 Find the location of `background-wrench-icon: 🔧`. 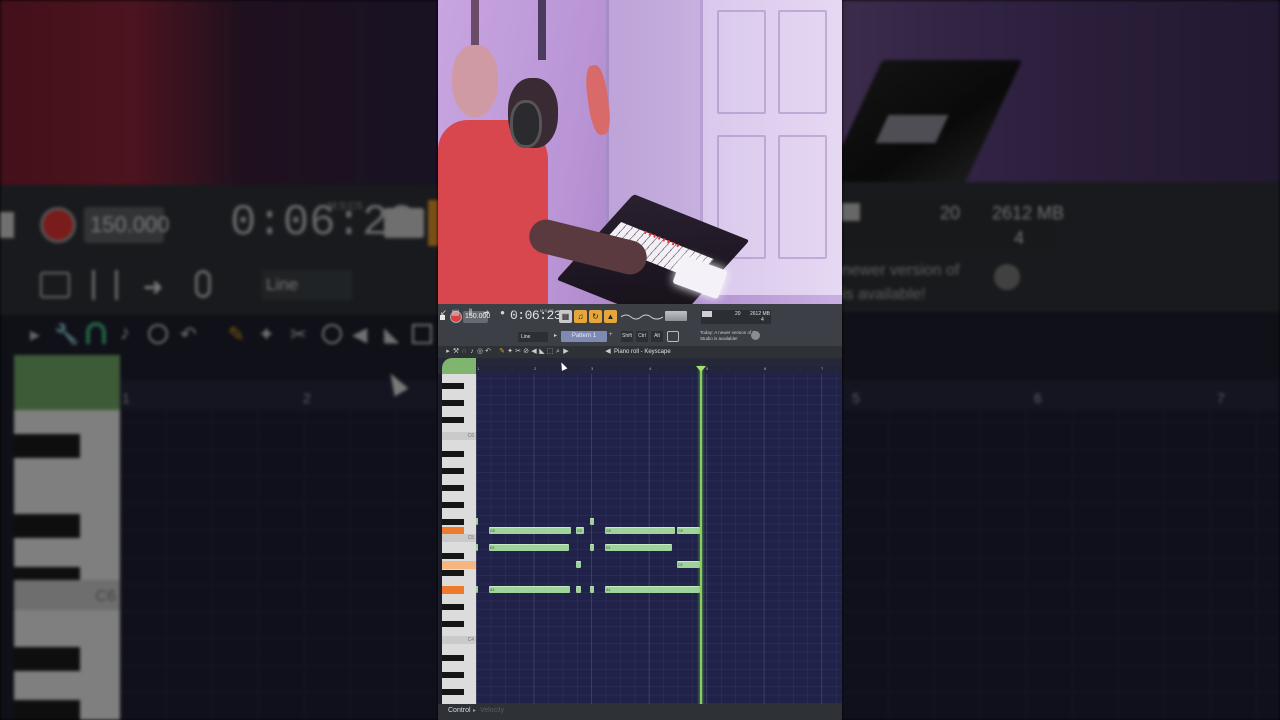

background-wrench-icon: 🔧 is located at coordinates (66, 335).